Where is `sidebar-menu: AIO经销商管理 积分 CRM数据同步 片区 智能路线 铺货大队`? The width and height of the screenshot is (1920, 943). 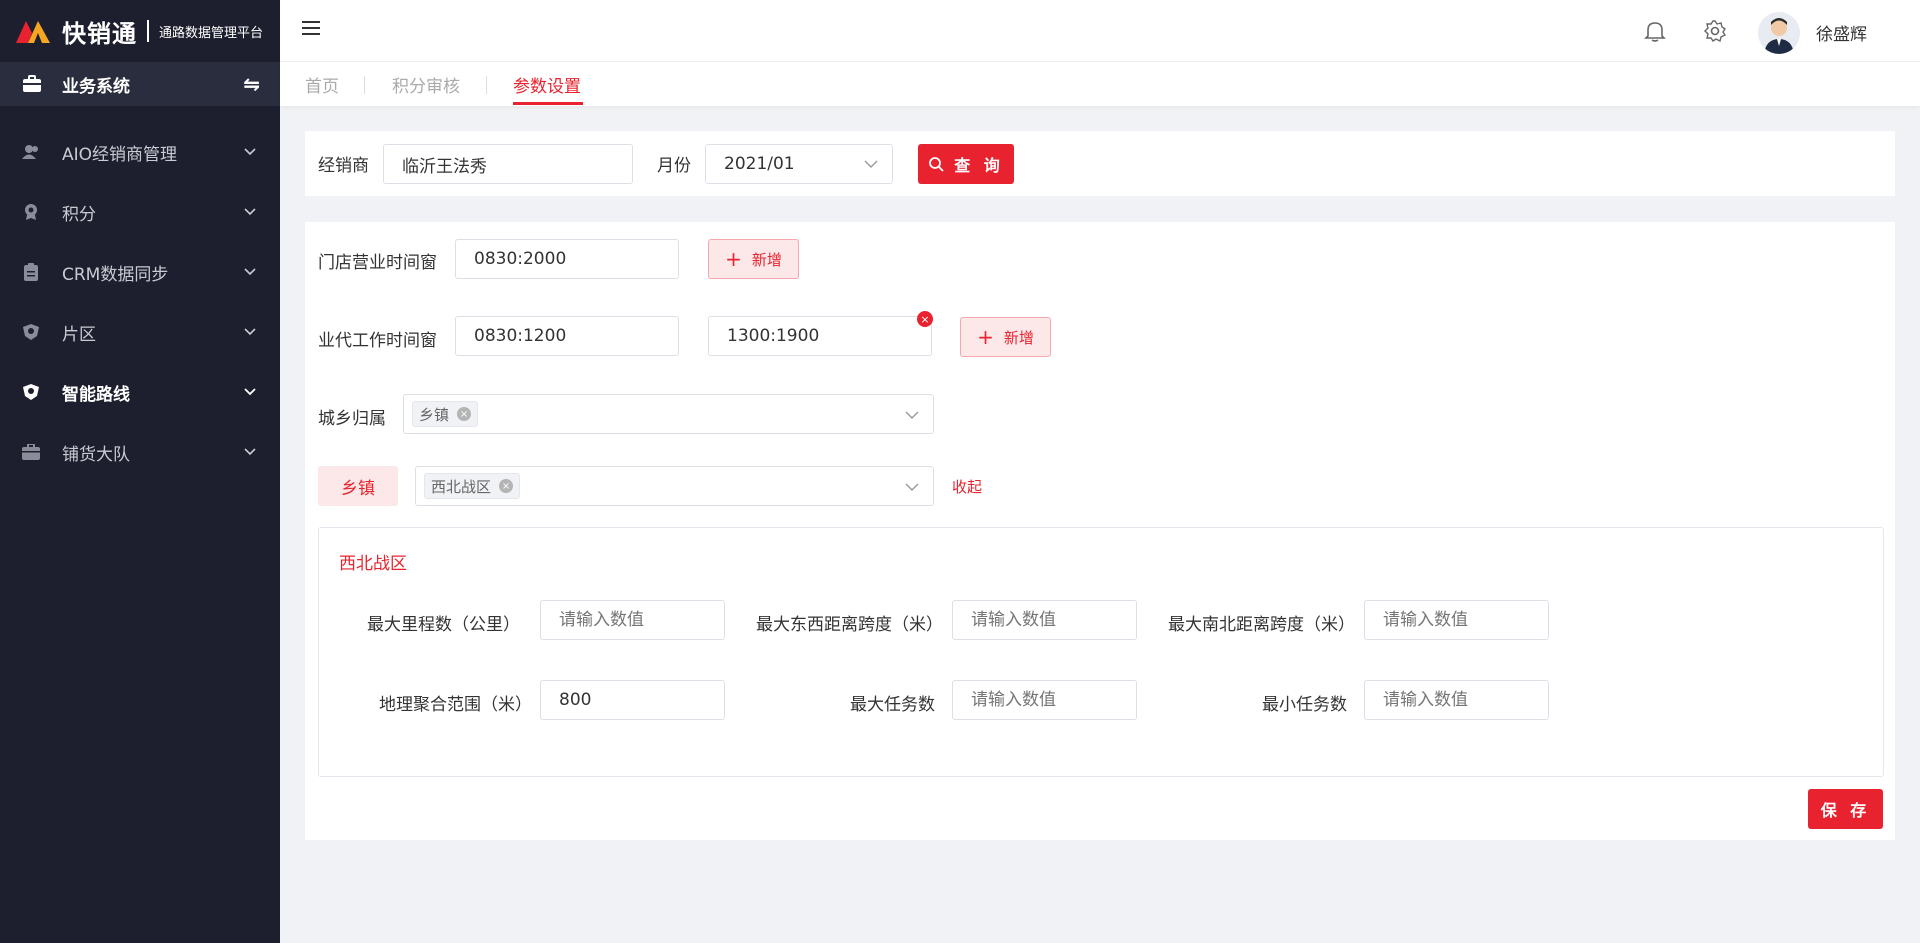 sidebar-menu: AIO经销商管理 积分 CRM数据同步 片区 智能路线 铺货大队 is located at coordinates (140, 302).